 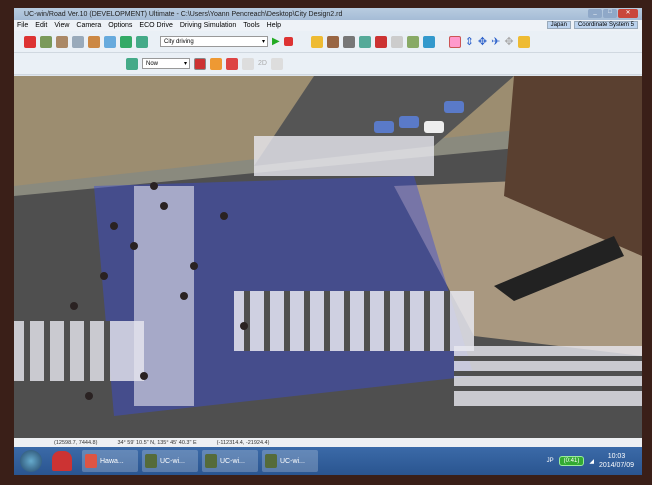 I want to click on stop-icon, so click(x=288, y=41).